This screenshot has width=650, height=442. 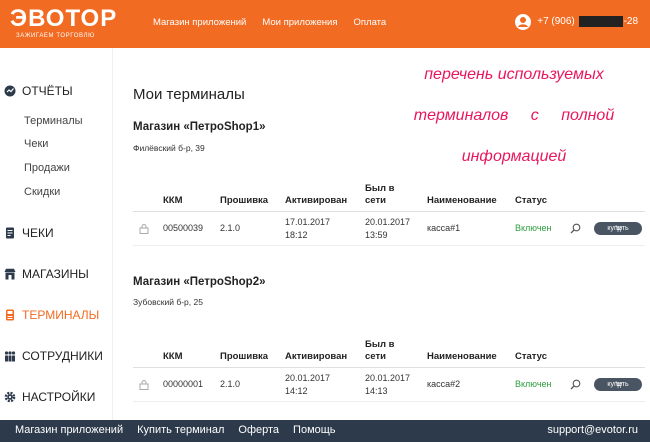 What do you see at coordinates (514, 115) in the screenshot?
I see `annotation-line-2: терминалов с полной` at bounding box center [514, 115].